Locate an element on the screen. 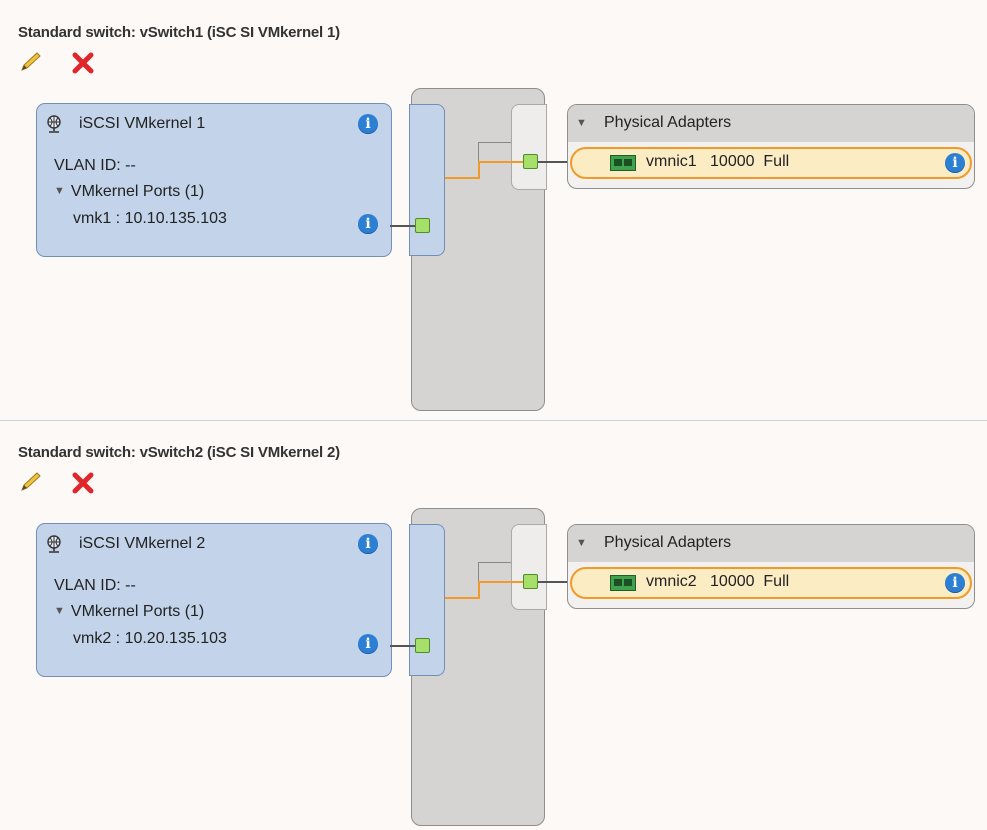 Image resolution: width=987 pixels, height=830 pixels. nic-label: vmnic2 10000 Full is located at coordinates (718, 581).